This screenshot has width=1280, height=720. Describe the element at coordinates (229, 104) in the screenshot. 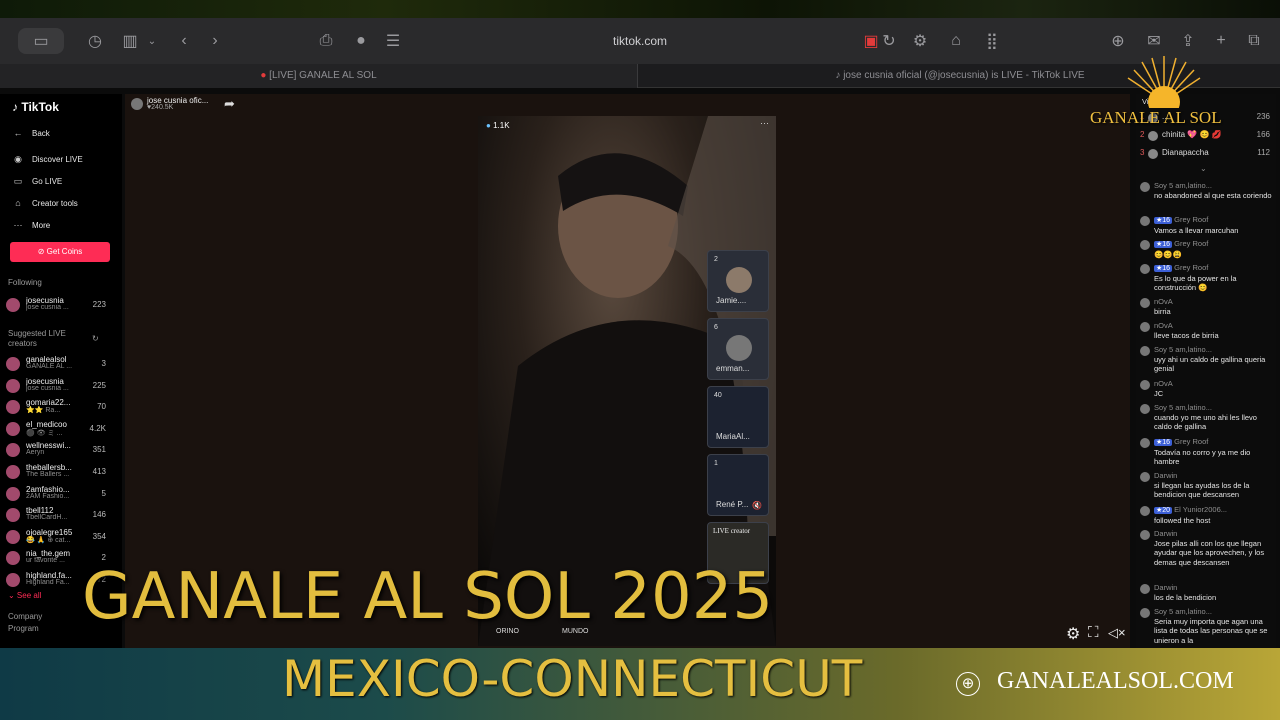

I see `share-icon: ➦` at that location.